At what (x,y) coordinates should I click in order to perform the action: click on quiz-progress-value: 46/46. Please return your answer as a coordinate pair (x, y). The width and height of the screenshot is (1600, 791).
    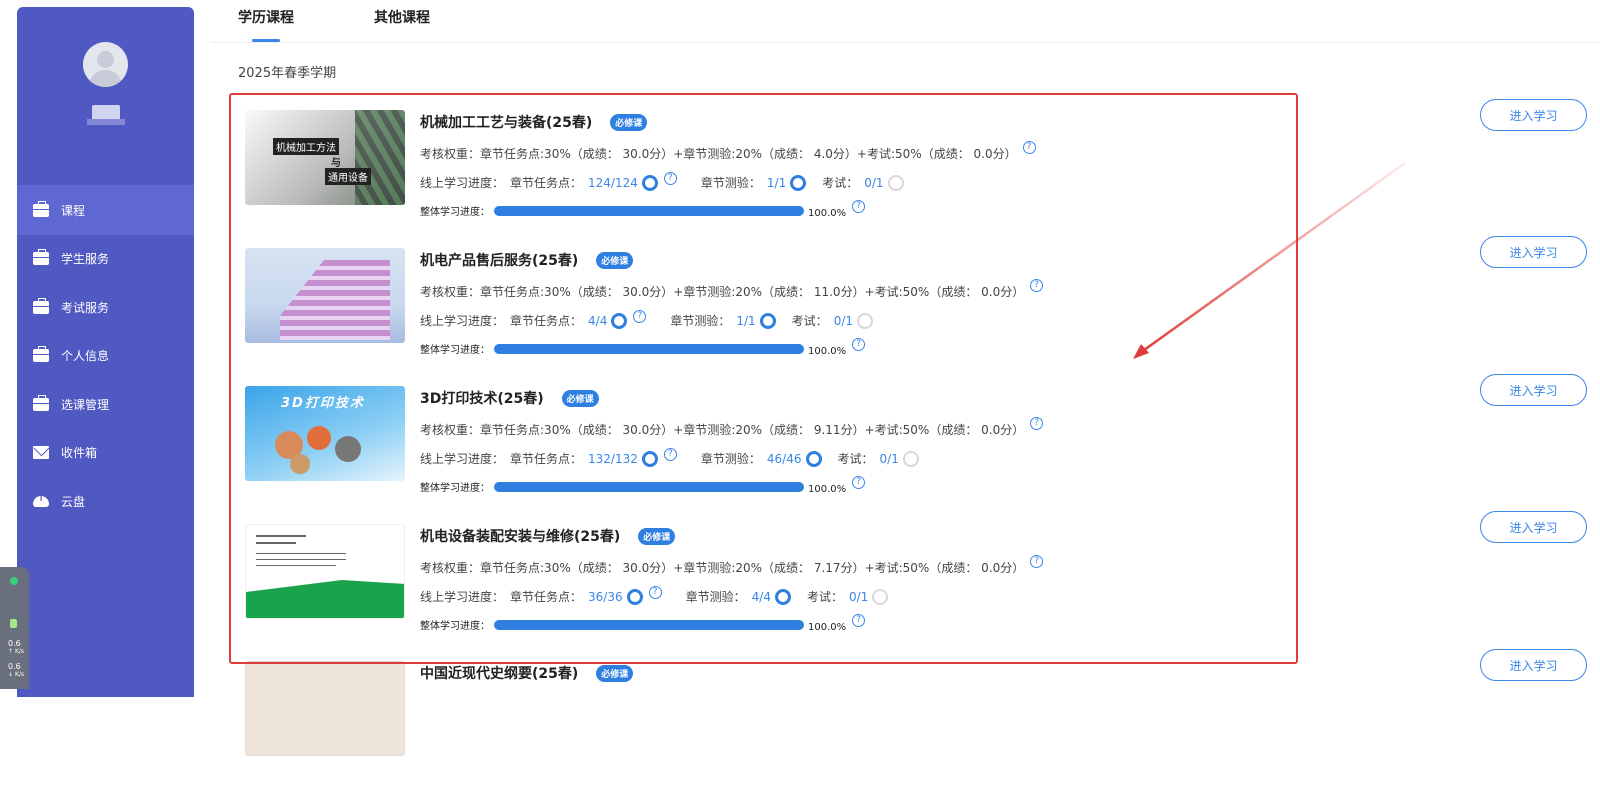
    Looking at the image, I should click on (784, 458).